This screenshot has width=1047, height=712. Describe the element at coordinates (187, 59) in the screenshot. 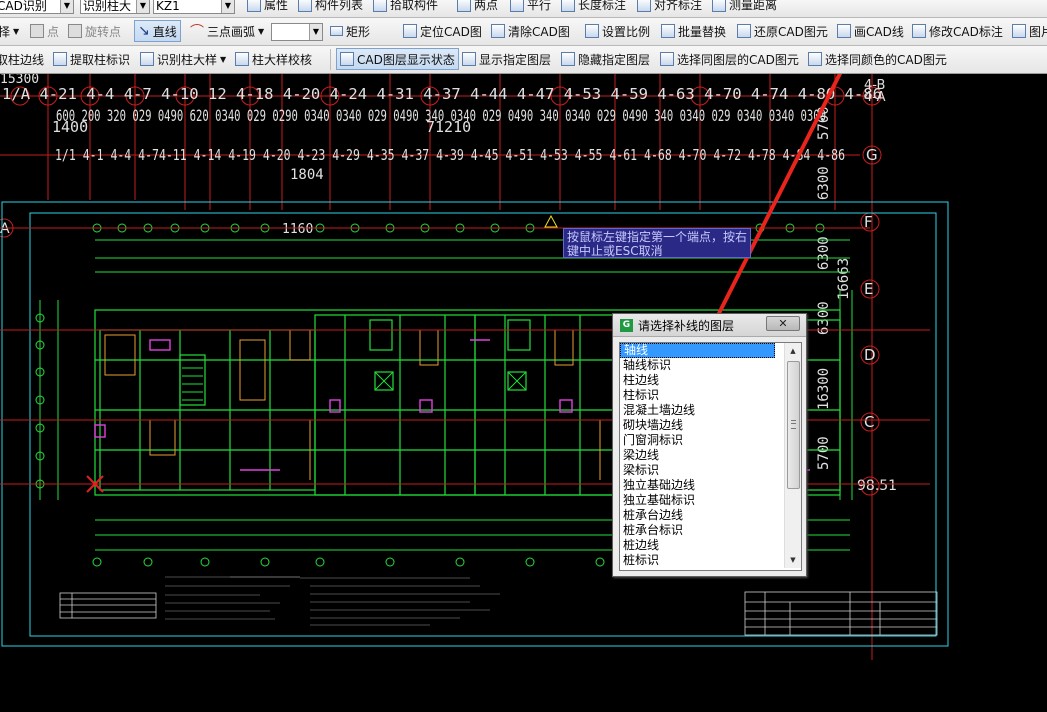

I see `recognize-col-detail-label: 识别柱大样` at that location.